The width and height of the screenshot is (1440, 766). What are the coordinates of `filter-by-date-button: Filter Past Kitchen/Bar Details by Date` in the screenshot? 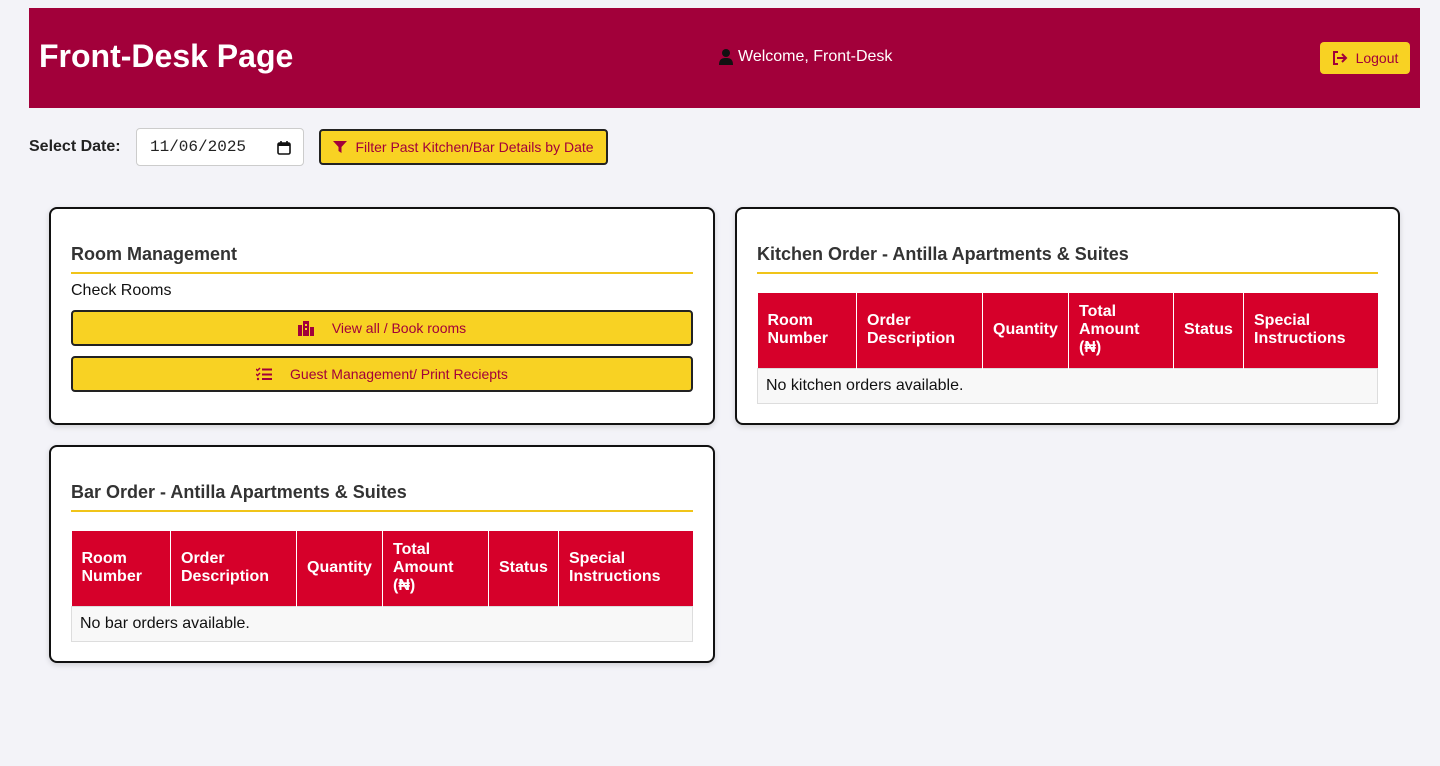 It's located at (463, 147).